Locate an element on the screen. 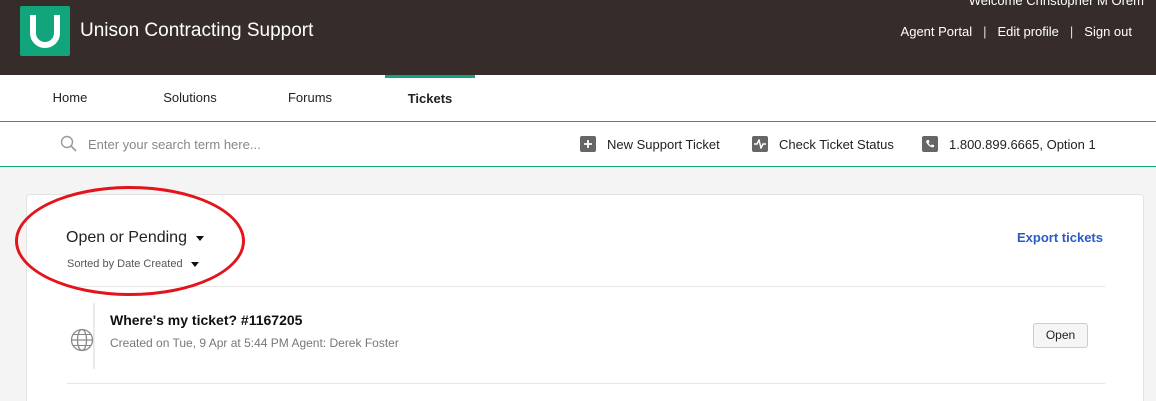  phone-icon is located at coordinates (930, 144).